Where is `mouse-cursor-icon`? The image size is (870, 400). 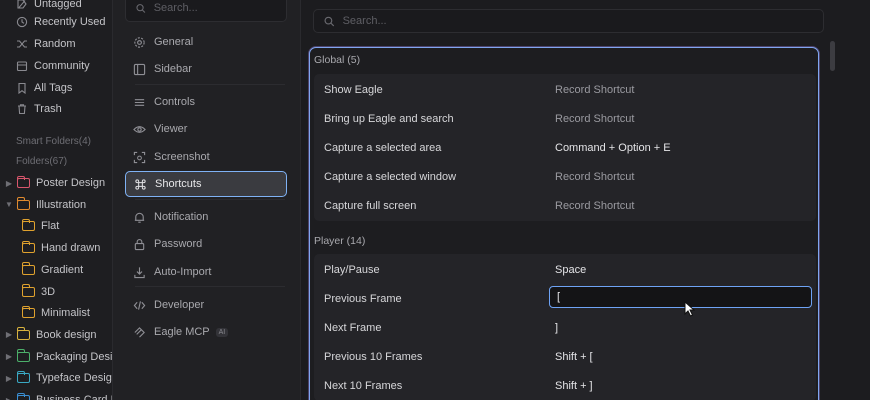 mouse-cursor-icon is located at coordinates (689, 309).